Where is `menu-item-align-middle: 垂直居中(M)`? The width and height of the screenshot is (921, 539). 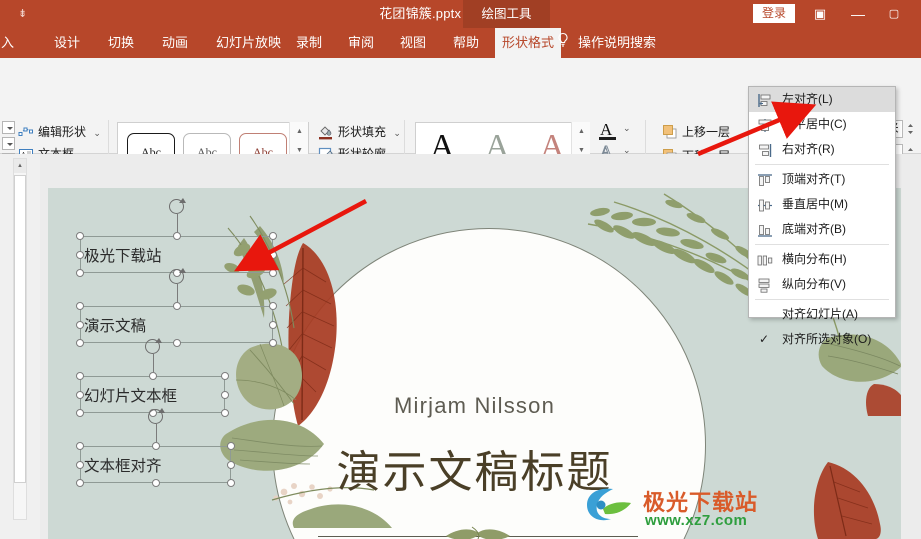 menu-item-align-middle: 垂直居中(M) is located at coordinates (822, 204).